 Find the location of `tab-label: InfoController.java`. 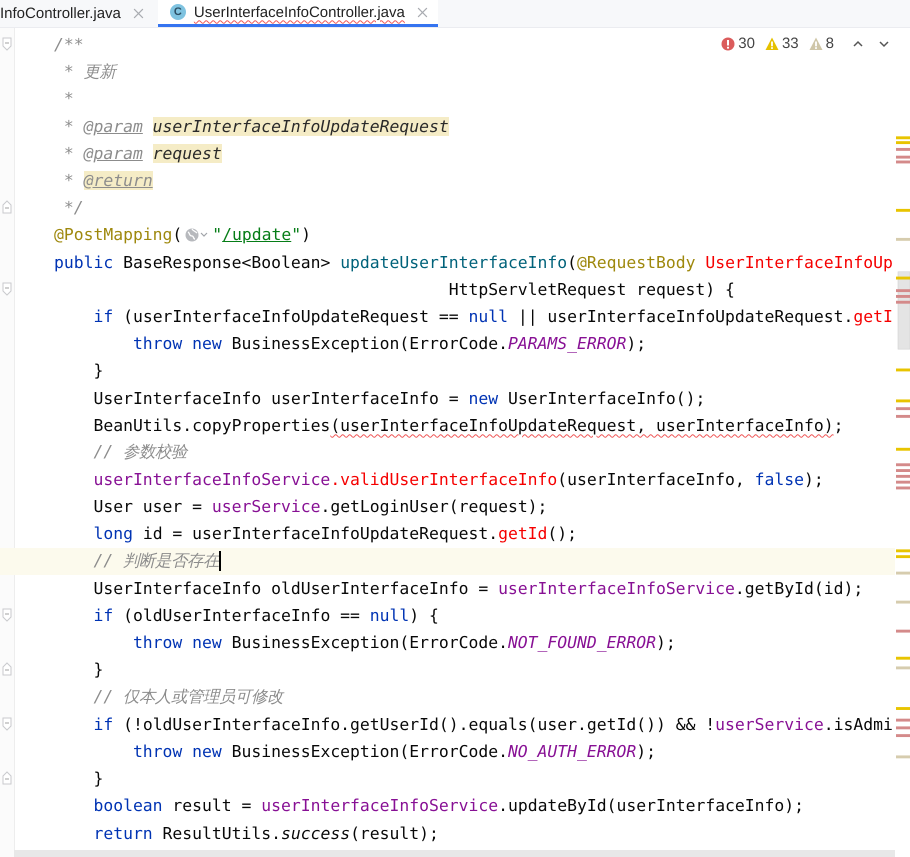

tab-label: InfoController.java is located at coordinates (60, 13).